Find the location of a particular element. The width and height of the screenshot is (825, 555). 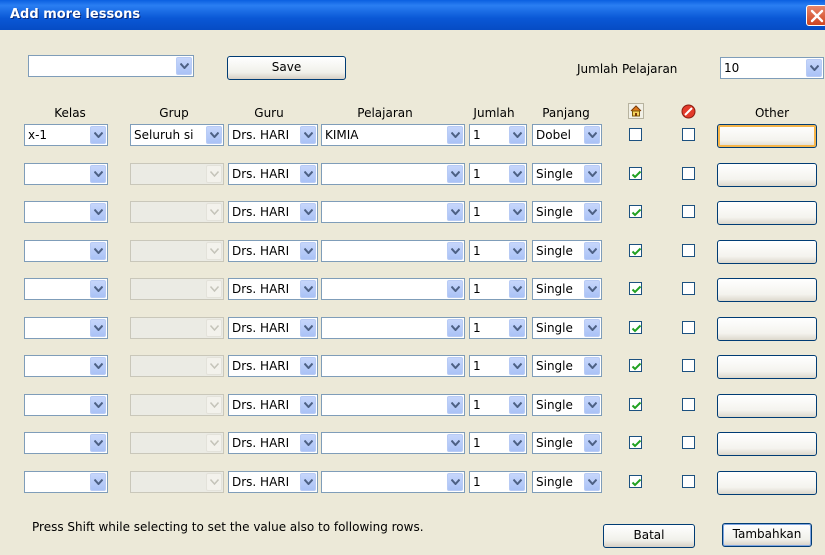

cancel-button: Batal is located at coordinates (649, 536).